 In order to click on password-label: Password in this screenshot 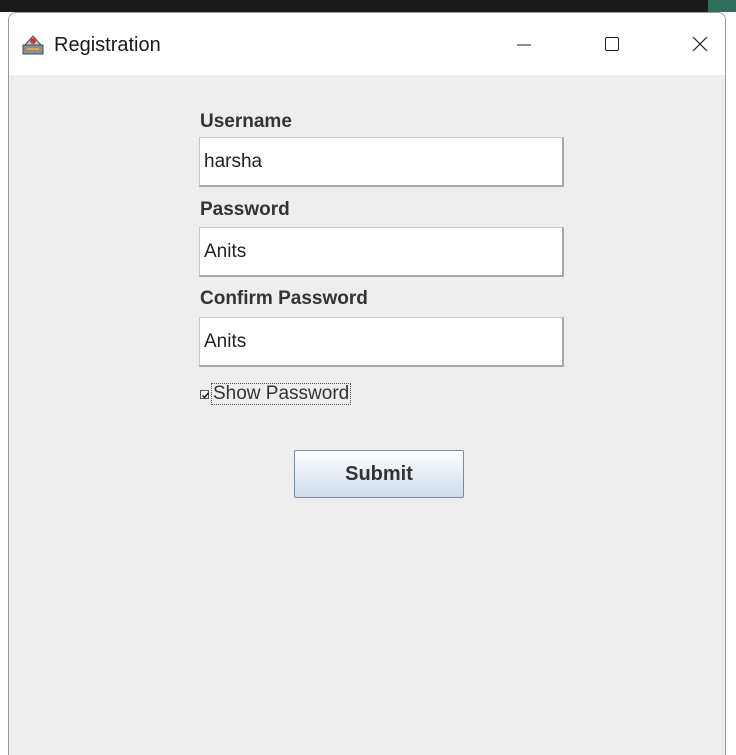, I will do `click(245, 209)`.